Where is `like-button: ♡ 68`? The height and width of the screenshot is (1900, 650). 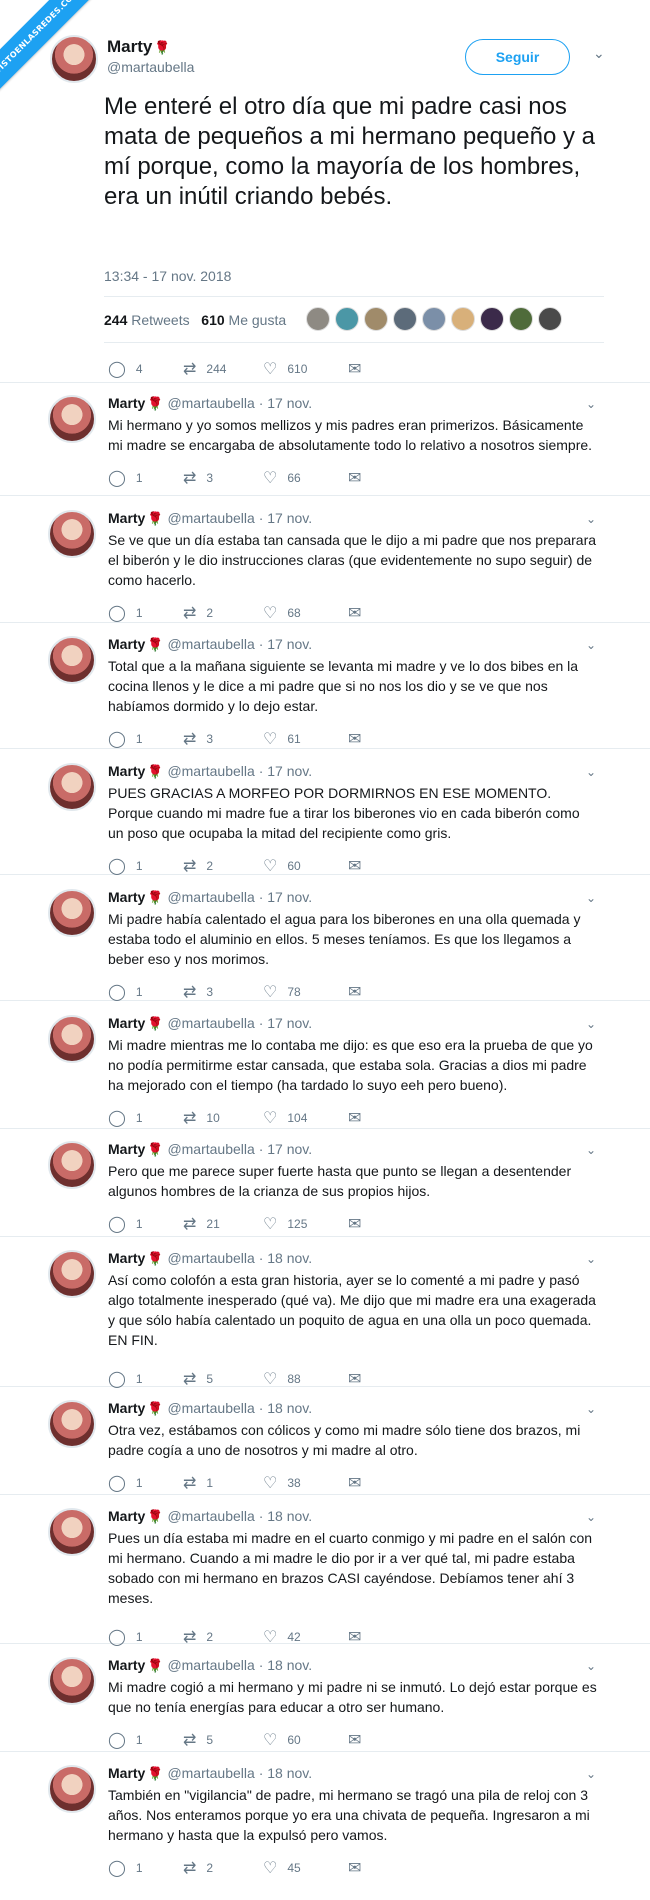 like-button: ♡ 68 is located at coordinates (282, 613).